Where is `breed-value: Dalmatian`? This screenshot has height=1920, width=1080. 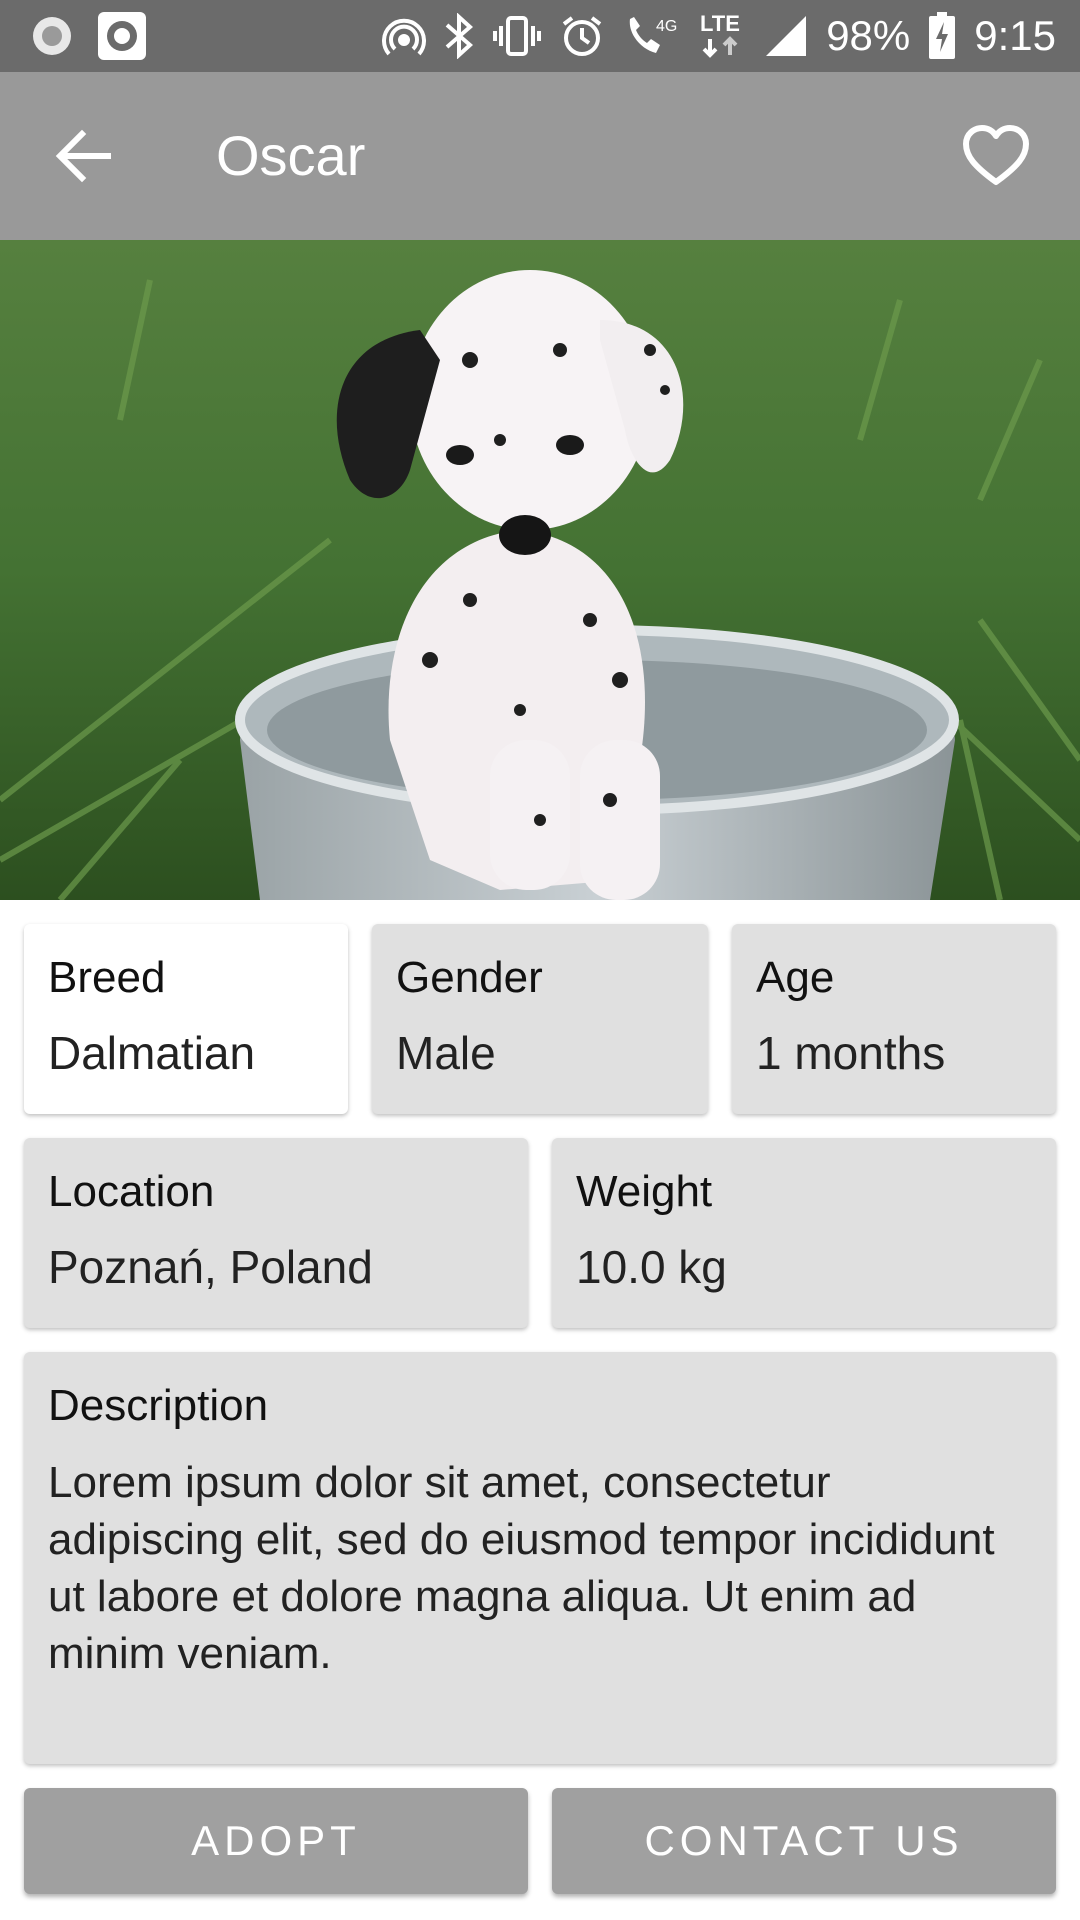 breed-value: Dalmatian is located at coordinates (152, 1053).